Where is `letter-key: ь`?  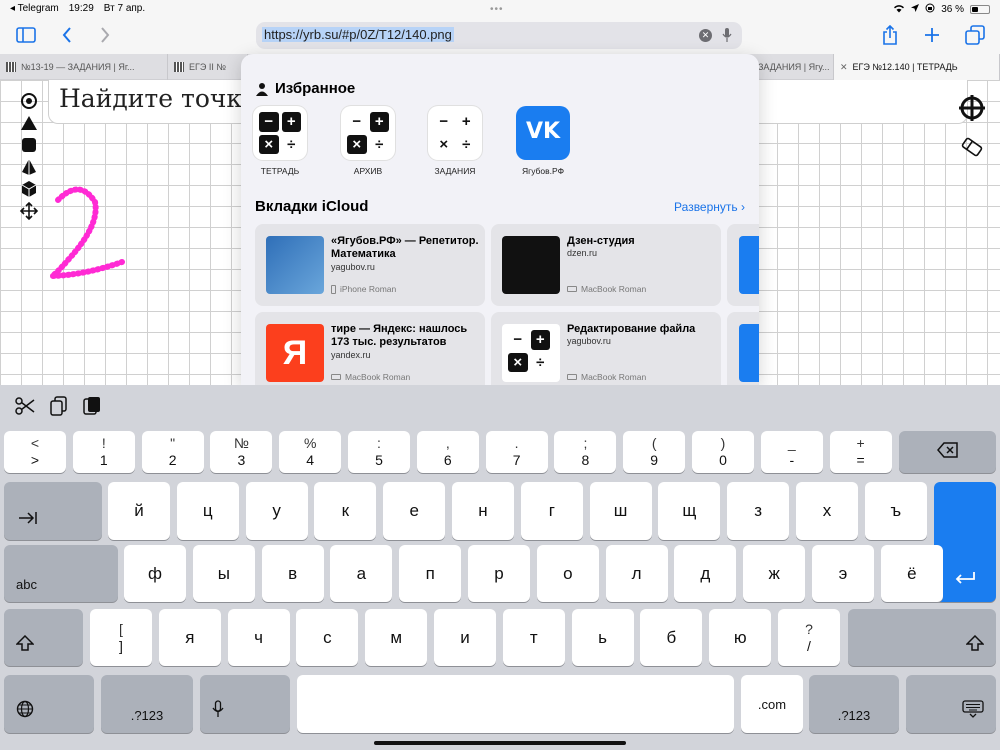
letter-key: ь is located at coordinates (602, 637).